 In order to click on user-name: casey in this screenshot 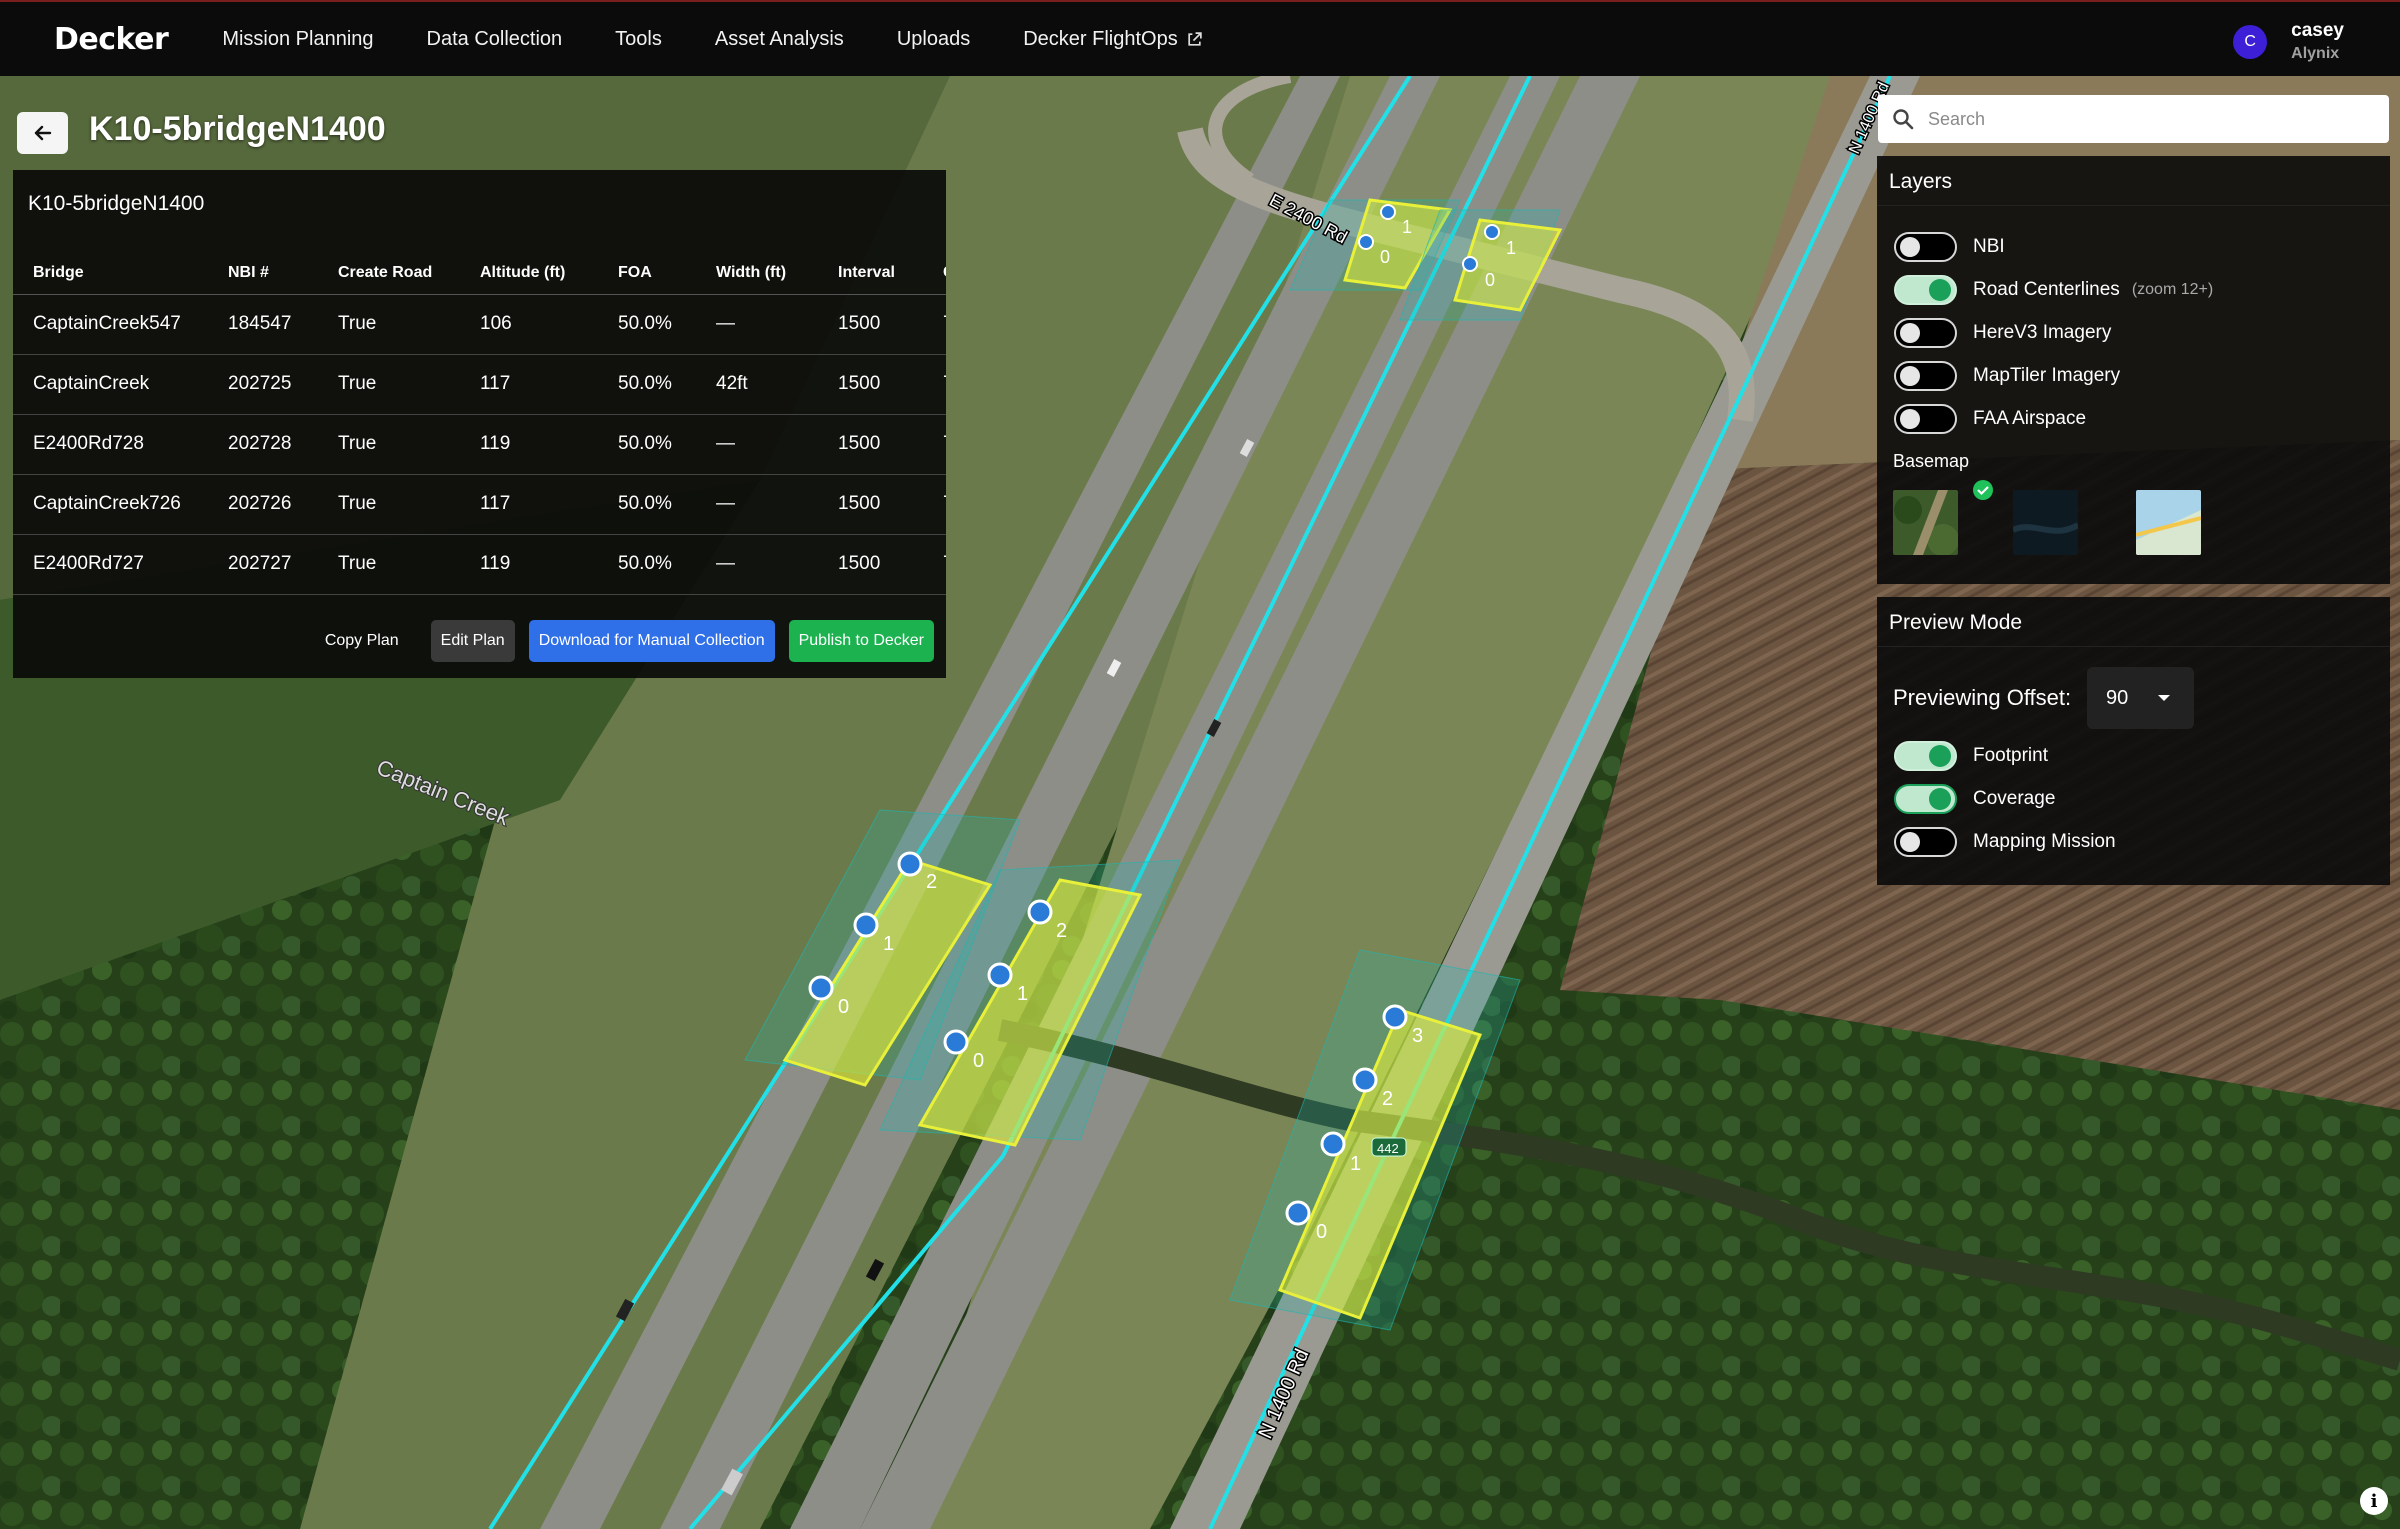, I will do `click(2317, 30)`.